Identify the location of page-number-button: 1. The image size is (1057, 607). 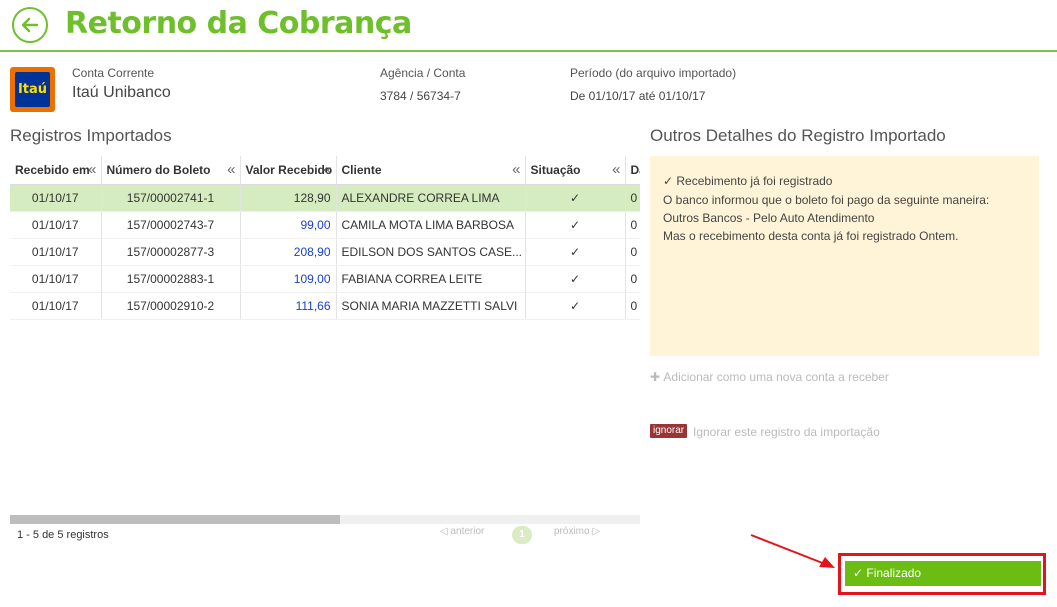
(522, 535).